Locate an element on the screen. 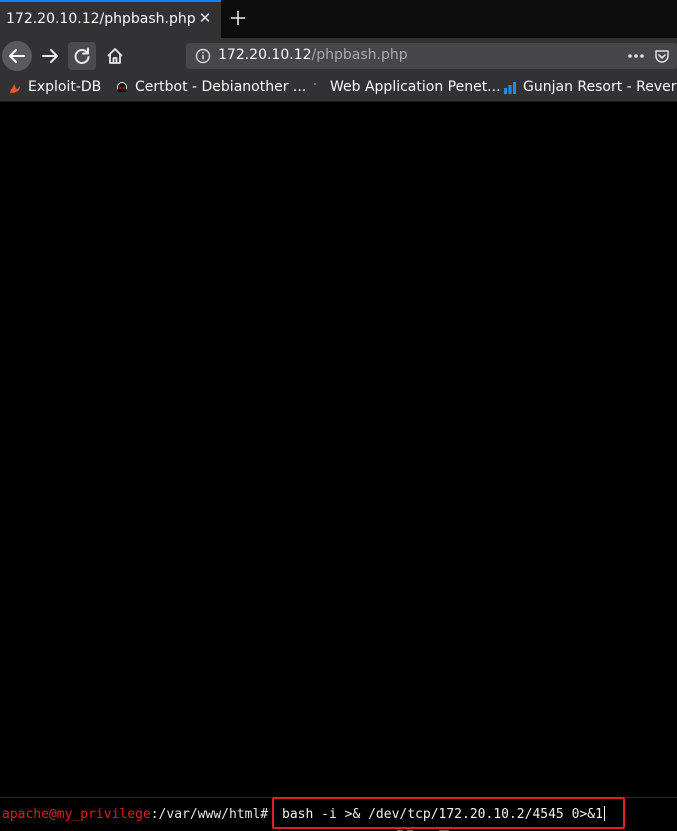  certbot-icon is located at coordinates (122, 87).